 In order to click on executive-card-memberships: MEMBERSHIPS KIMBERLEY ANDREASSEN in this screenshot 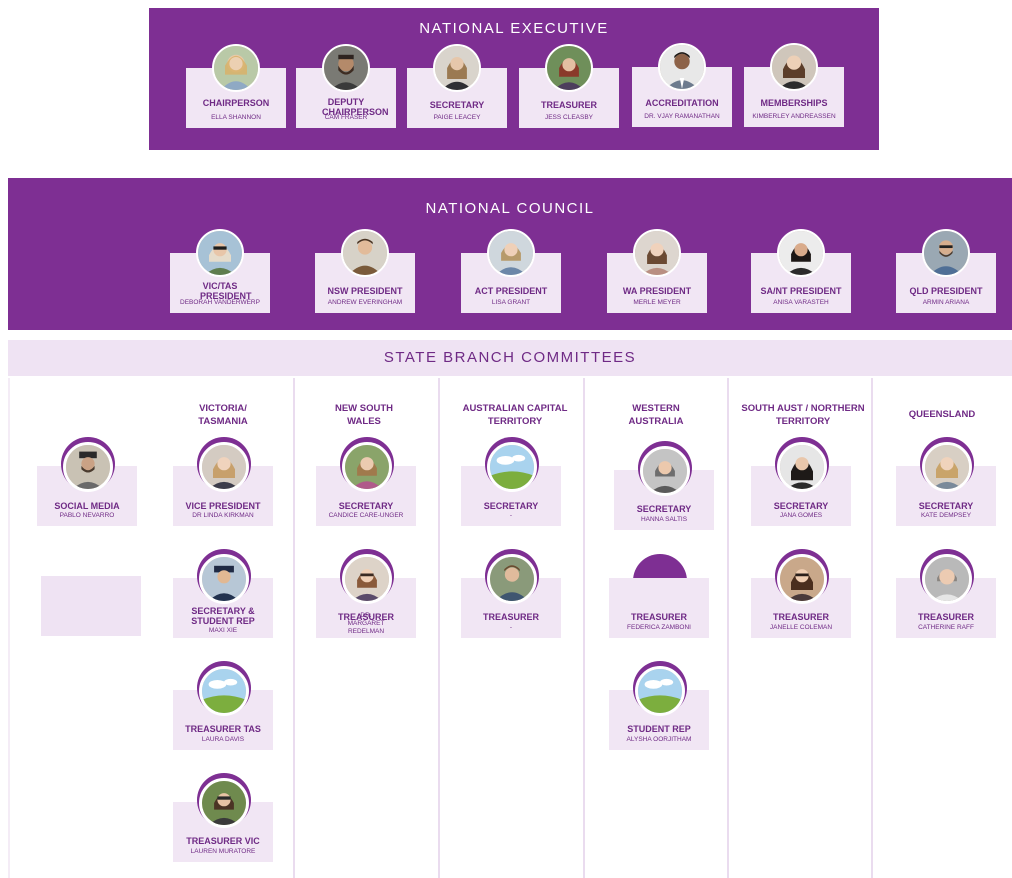, I will do `click(794, 85)`.